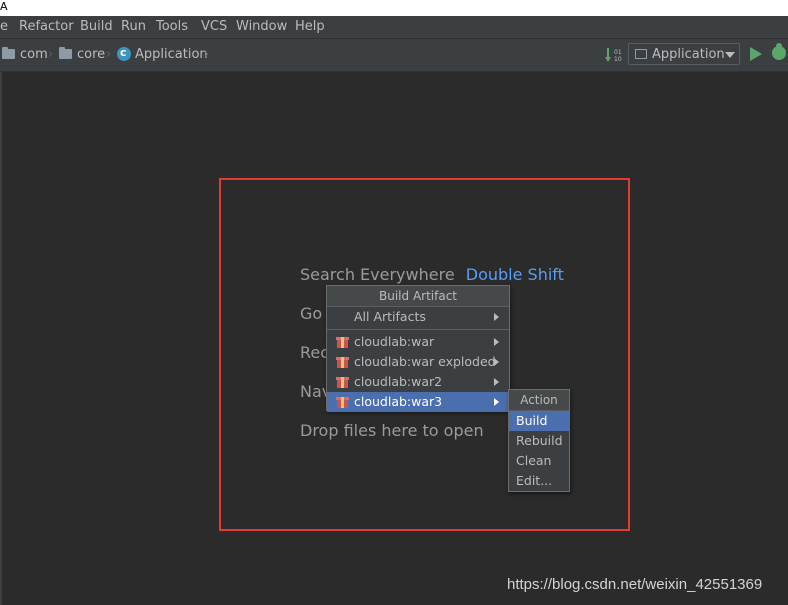 Image resolution: width=788 pixels, height=605 pixels. Describe the element at coordinates (4, 26) in the screenshot. I see `menu-item-file: e` at that location.